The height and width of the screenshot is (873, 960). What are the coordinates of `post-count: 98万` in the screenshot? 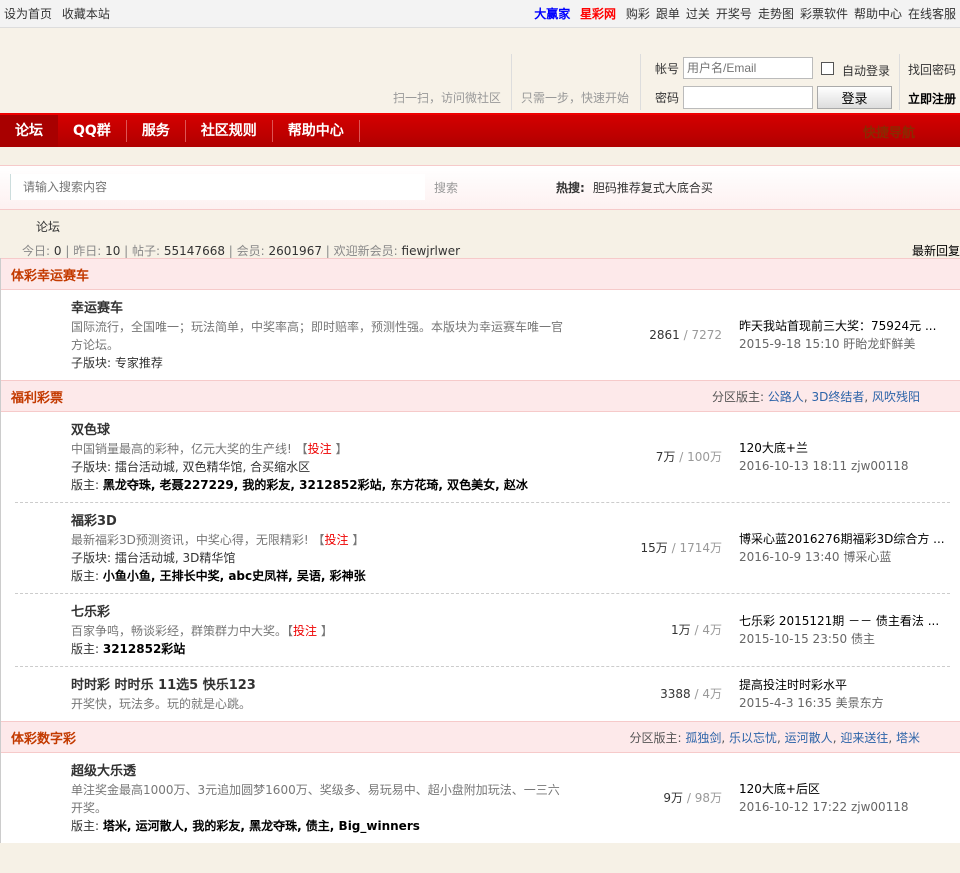 It's located at (708, 798).